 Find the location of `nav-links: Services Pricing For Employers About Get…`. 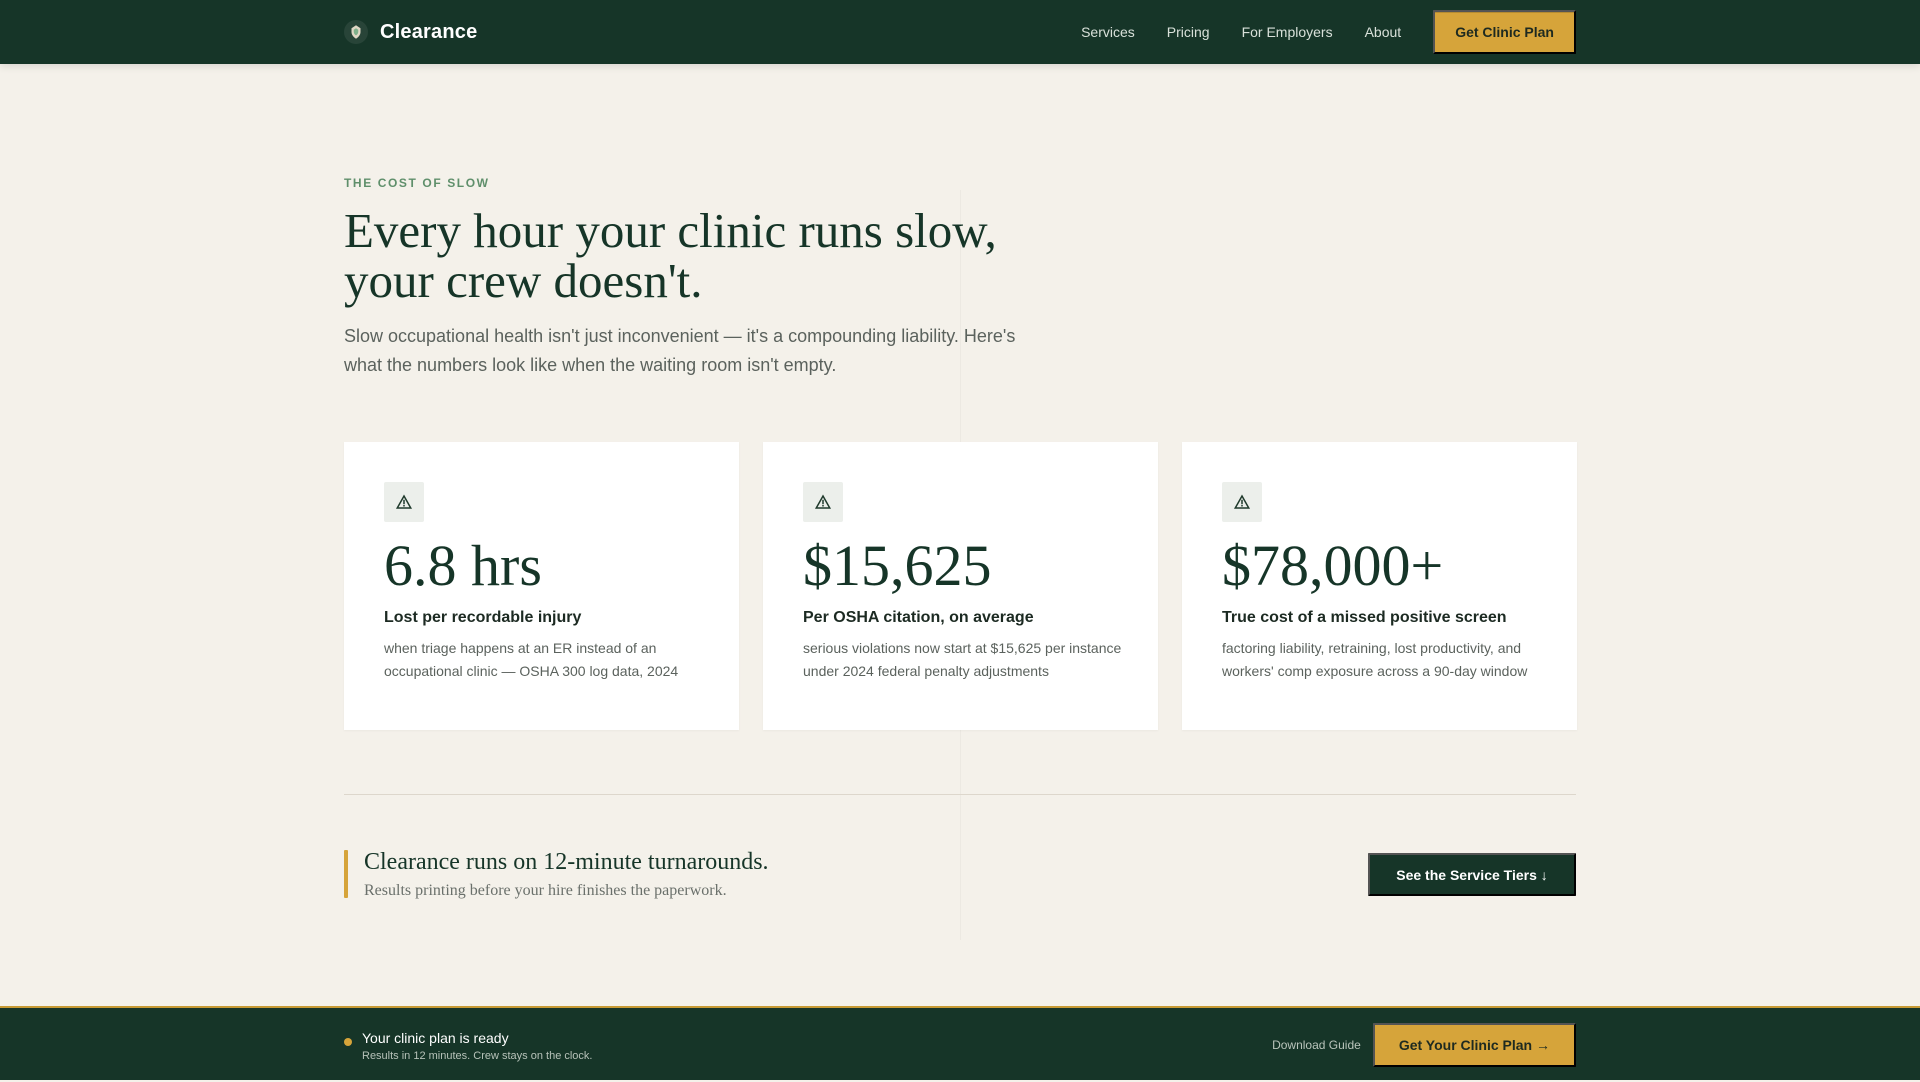

nav-links: Services Pricing For Employers About Get… is located at coordinates (1328, 32).